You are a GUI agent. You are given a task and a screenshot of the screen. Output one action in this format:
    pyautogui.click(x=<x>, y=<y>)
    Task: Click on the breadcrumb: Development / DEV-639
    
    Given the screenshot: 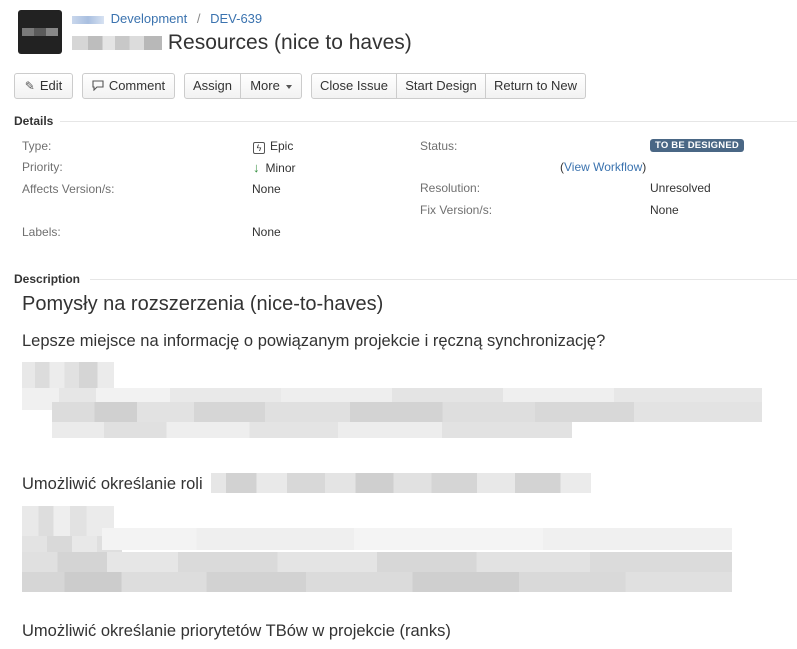 What is the action you would take?
    pyautogui.click(x=167, y=19)
    